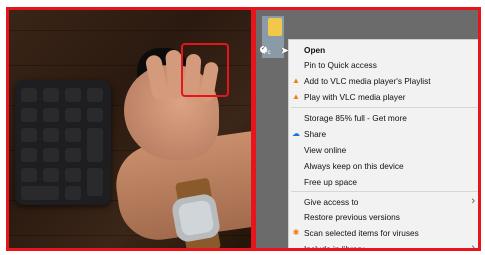 The height and width of the screenshot is (255, 485). I want to click on folder-icon, so click(275, 27).